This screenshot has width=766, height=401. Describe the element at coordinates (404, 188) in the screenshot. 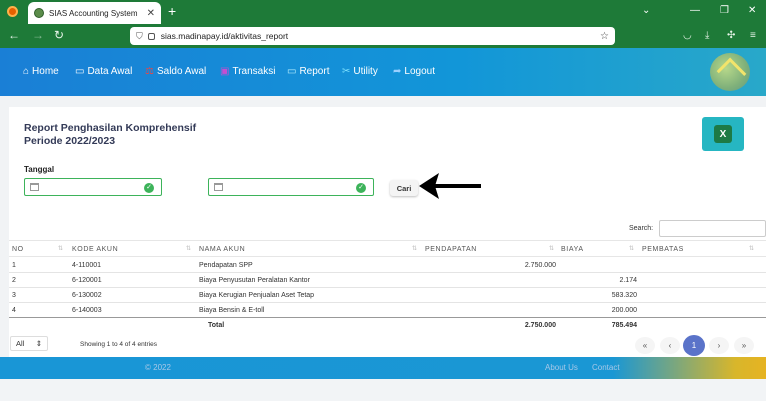

I see `cari-button: Cari` at that location.